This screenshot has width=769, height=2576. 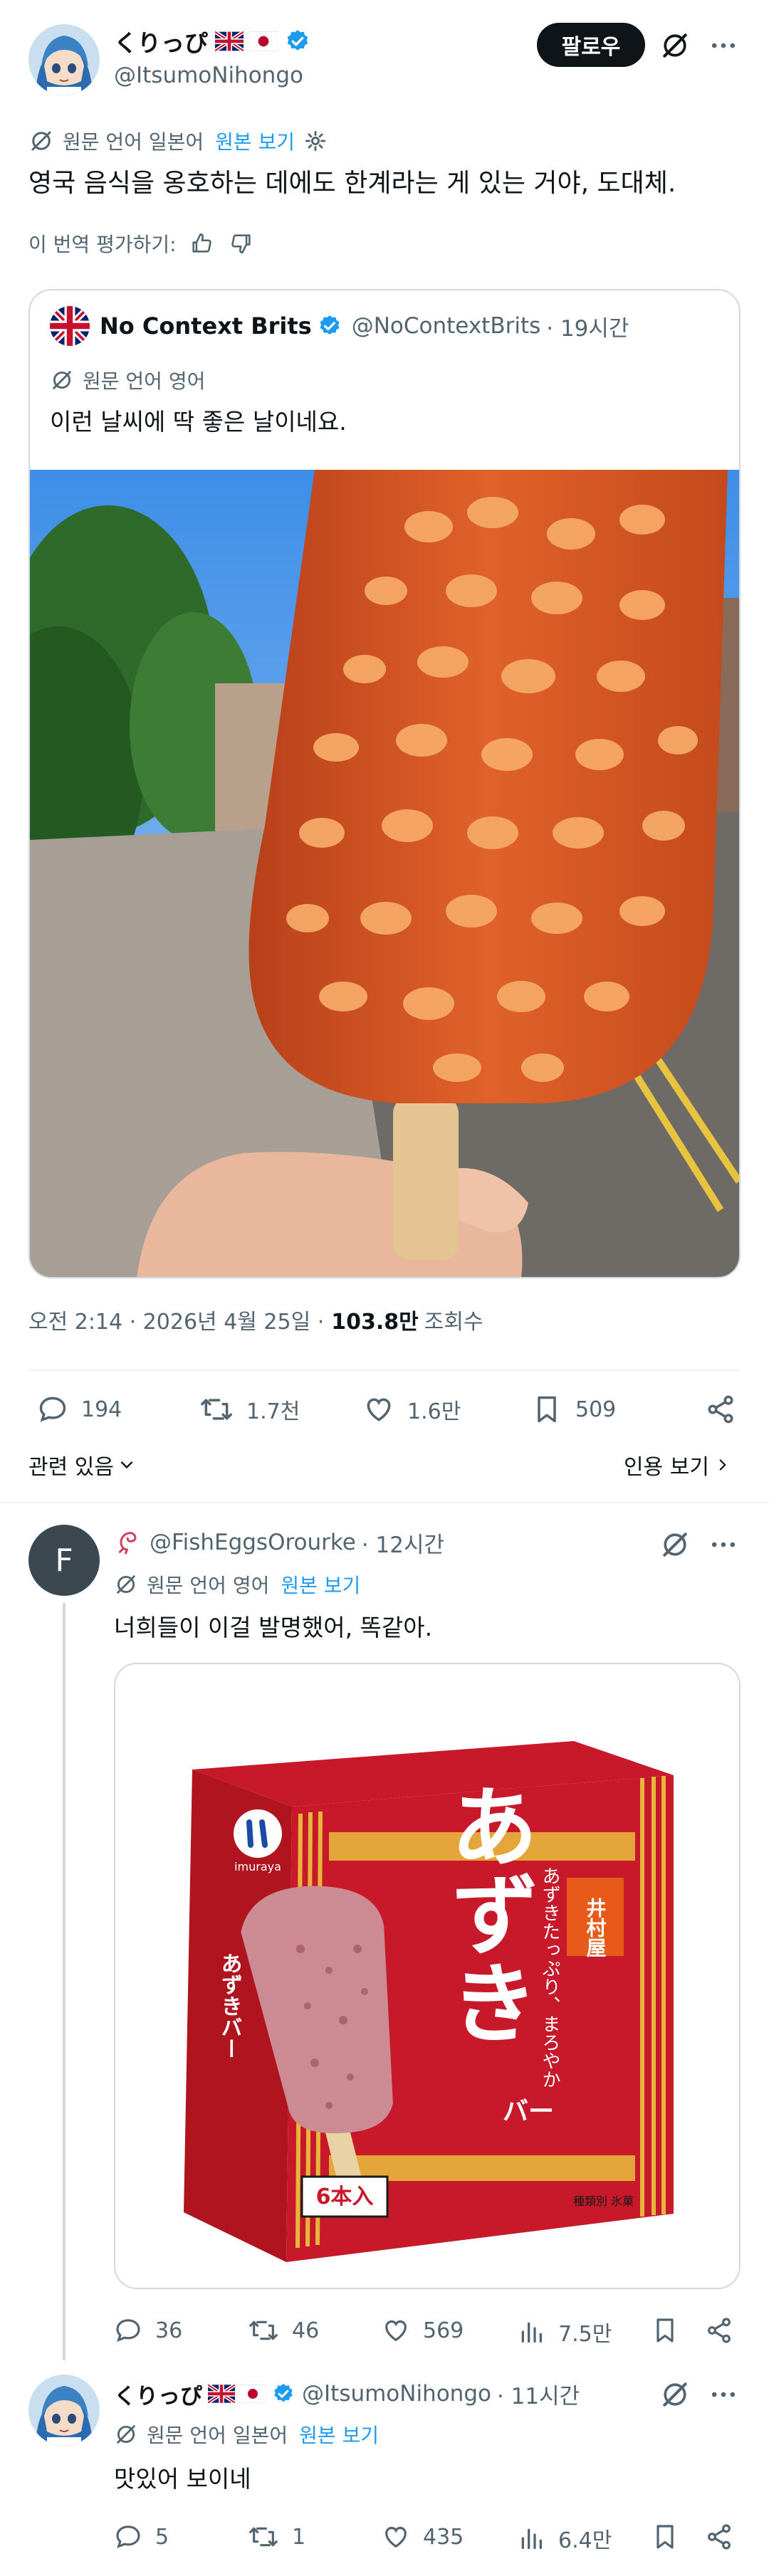 I want to click on reply-count: 36, so click(x=169, y=2330).